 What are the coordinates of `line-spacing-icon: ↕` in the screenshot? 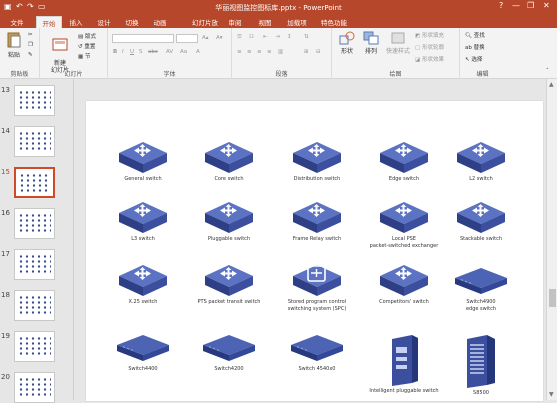 It's located at (289, 37).